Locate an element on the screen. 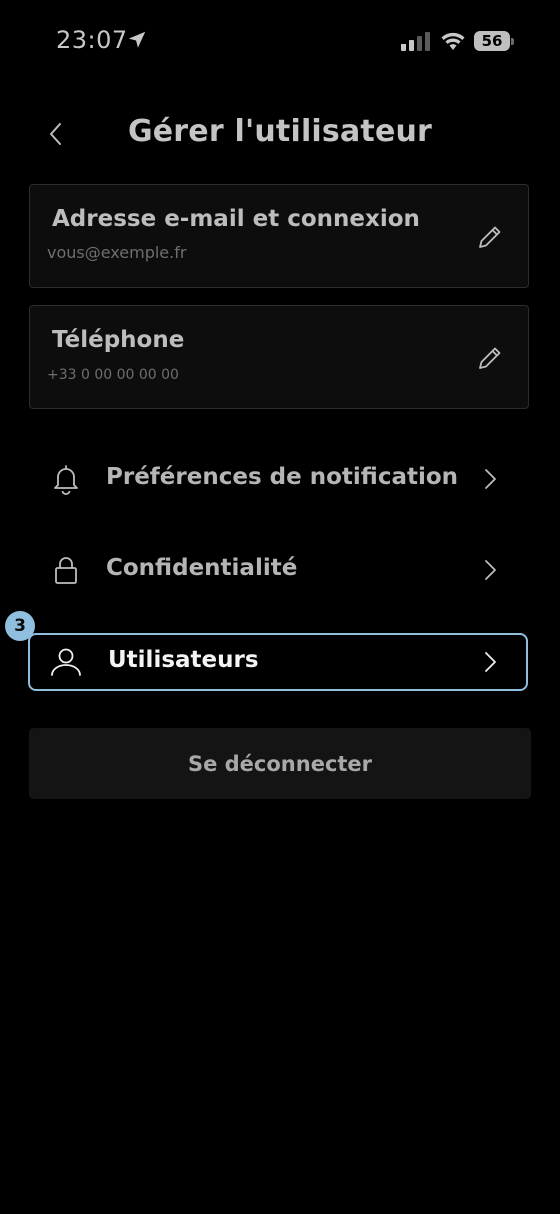  logout-button: Se déconnecter is located at coordinates (280, 763).